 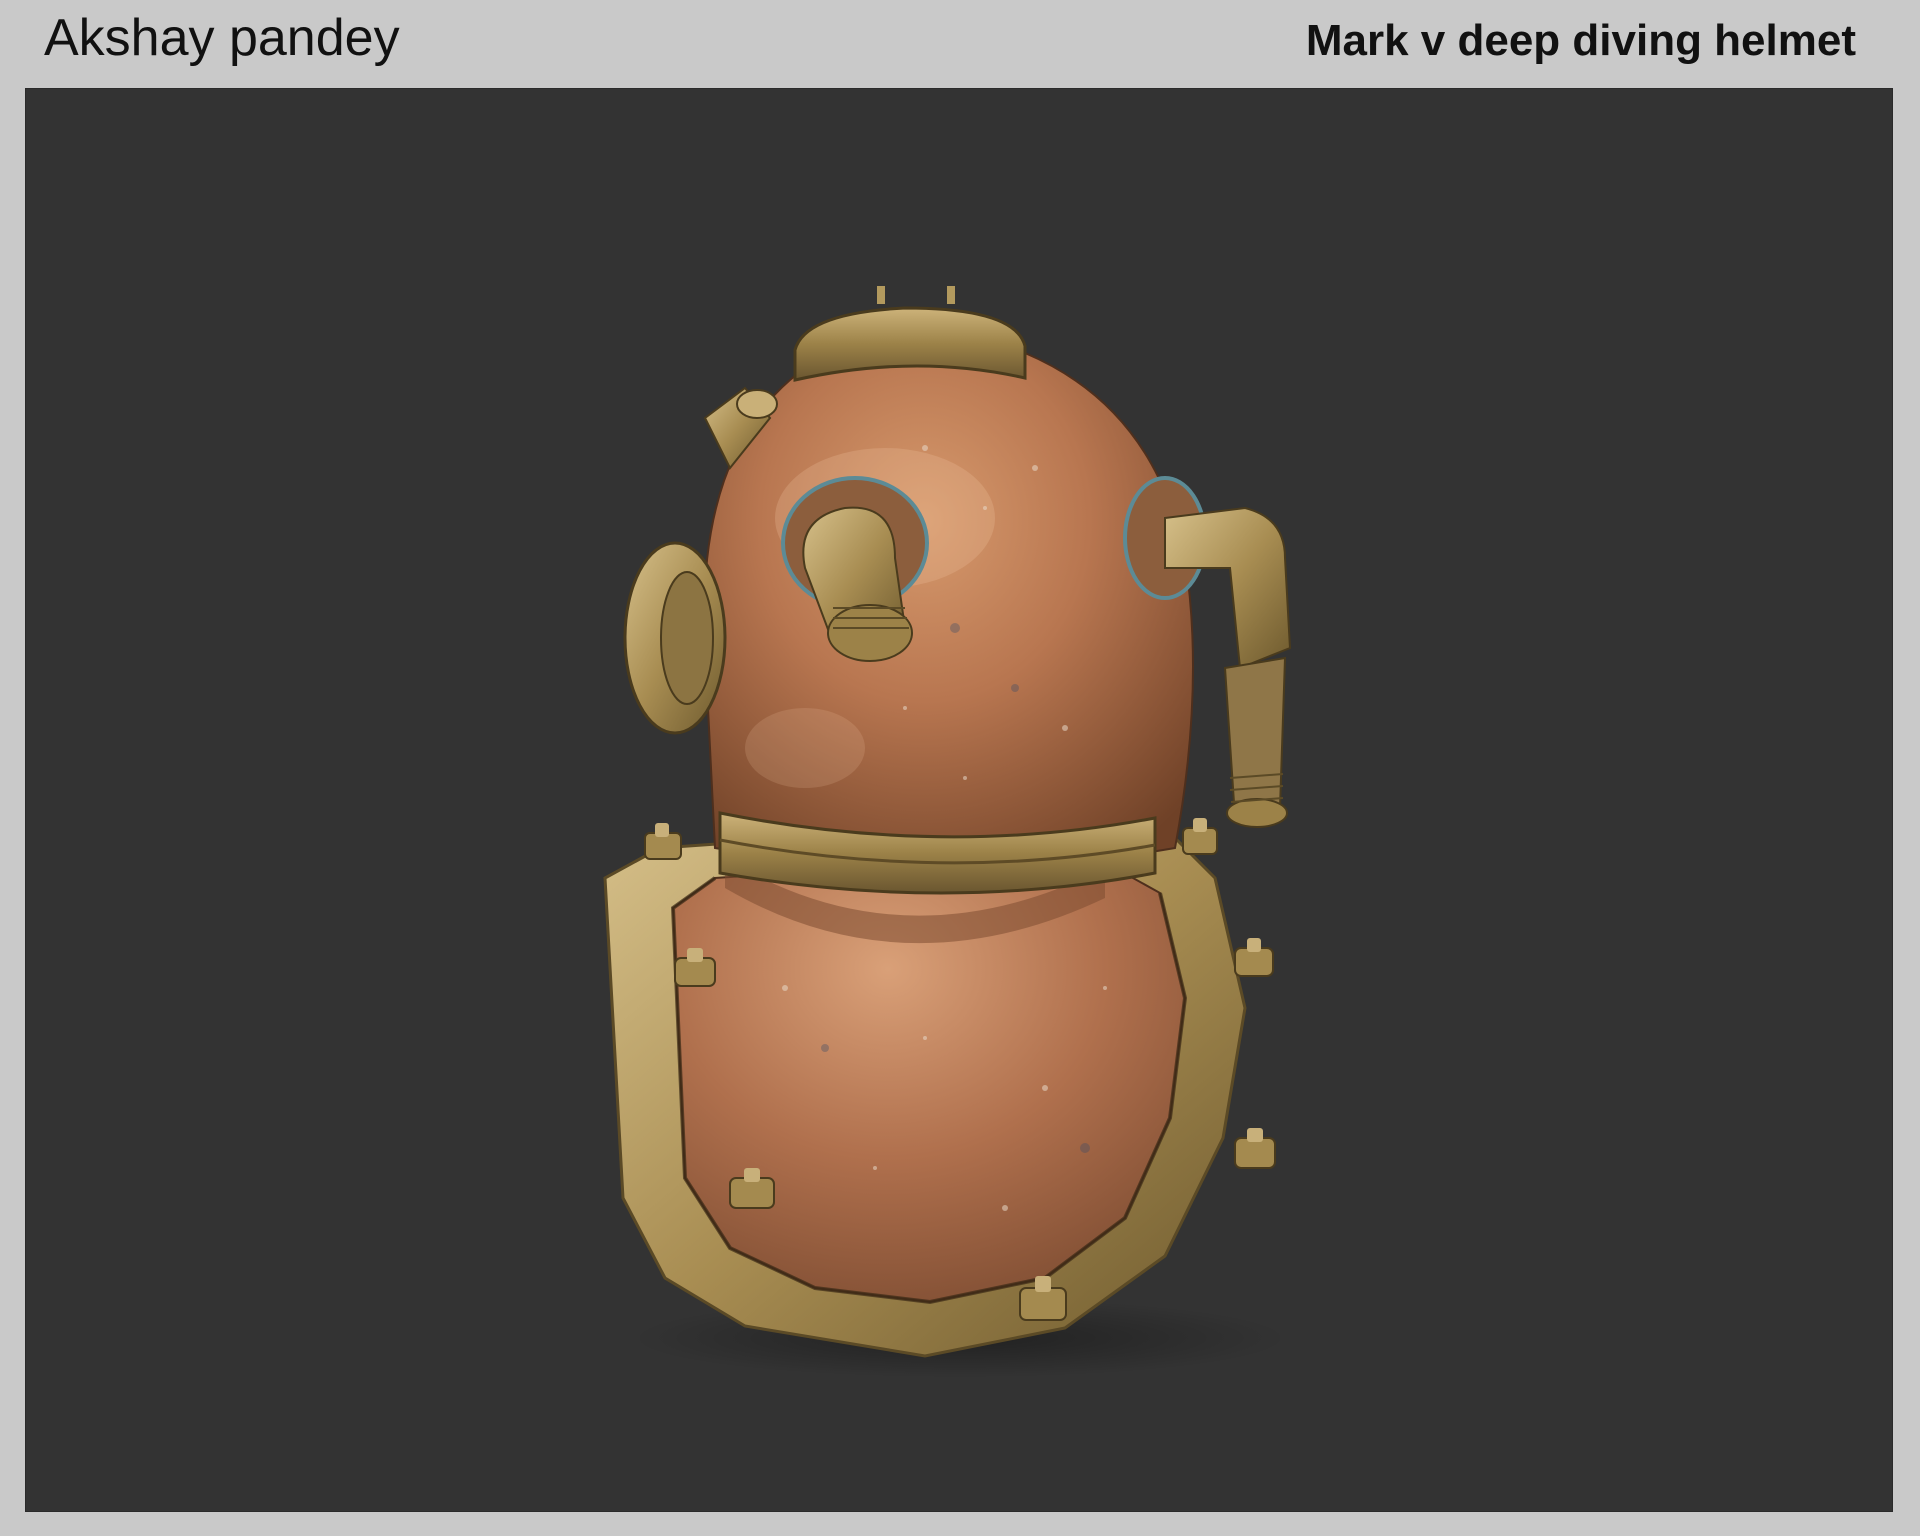 What do you see at coordinates (222, 38) in the screenshot?
I see `author-name: Akshay pandey` at bounding box center [222, 38].